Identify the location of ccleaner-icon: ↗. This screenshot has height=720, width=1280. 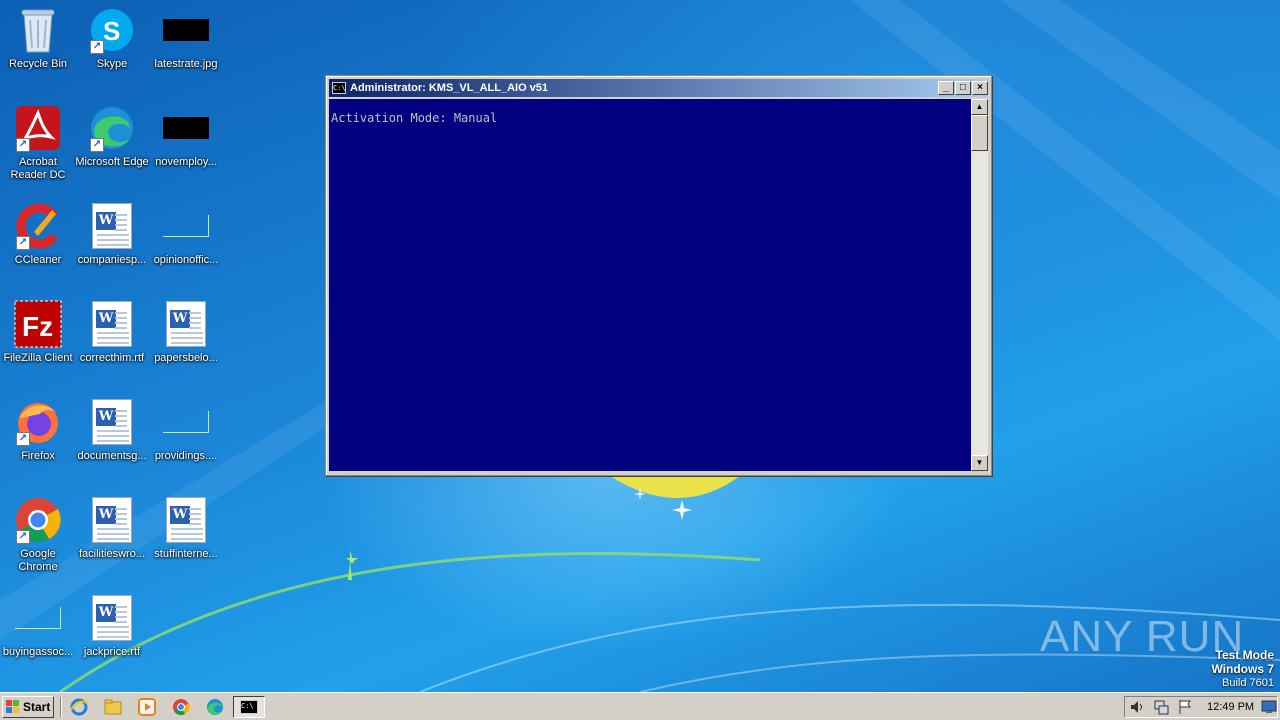
(38, 226).